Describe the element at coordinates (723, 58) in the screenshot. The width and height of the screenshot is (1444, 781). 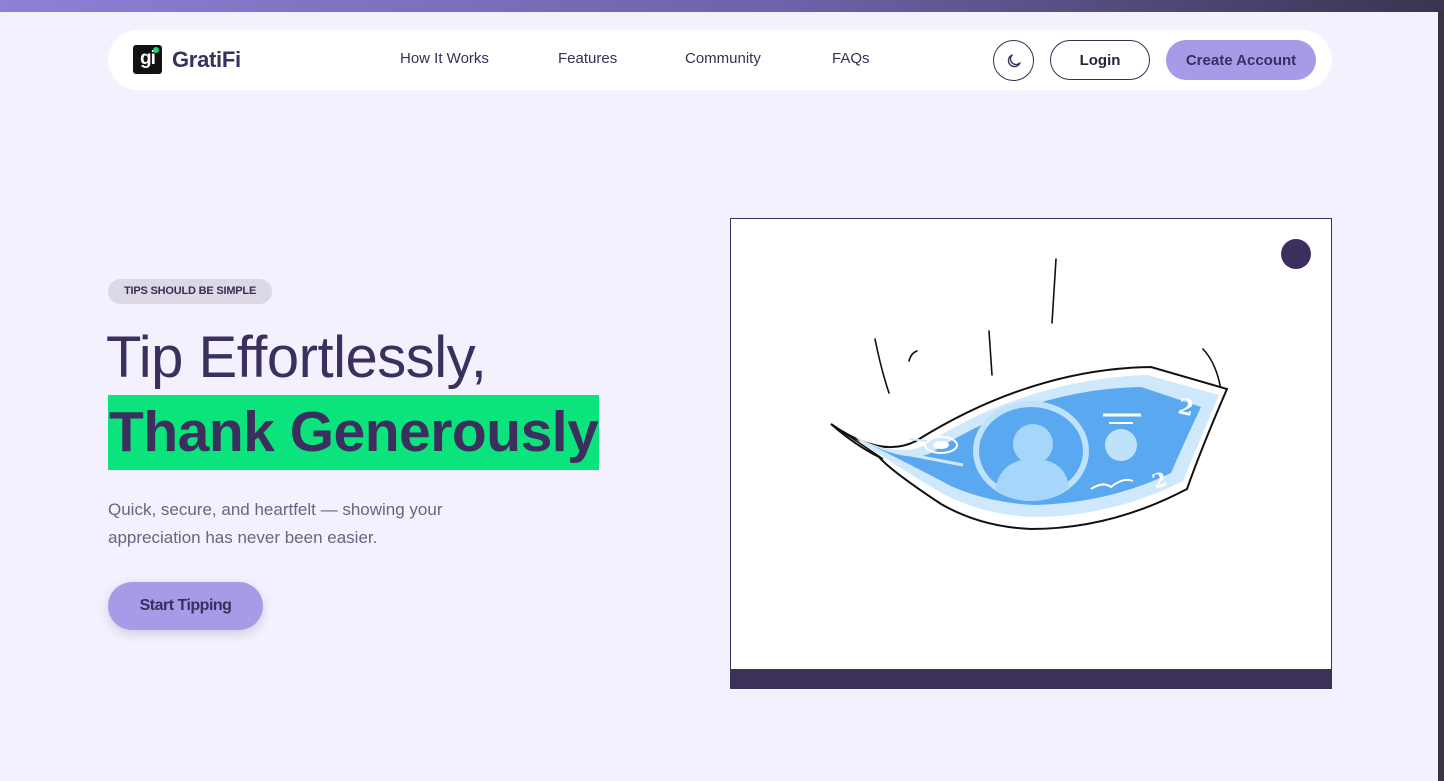
I see `nav-link-community: Community` at that location.